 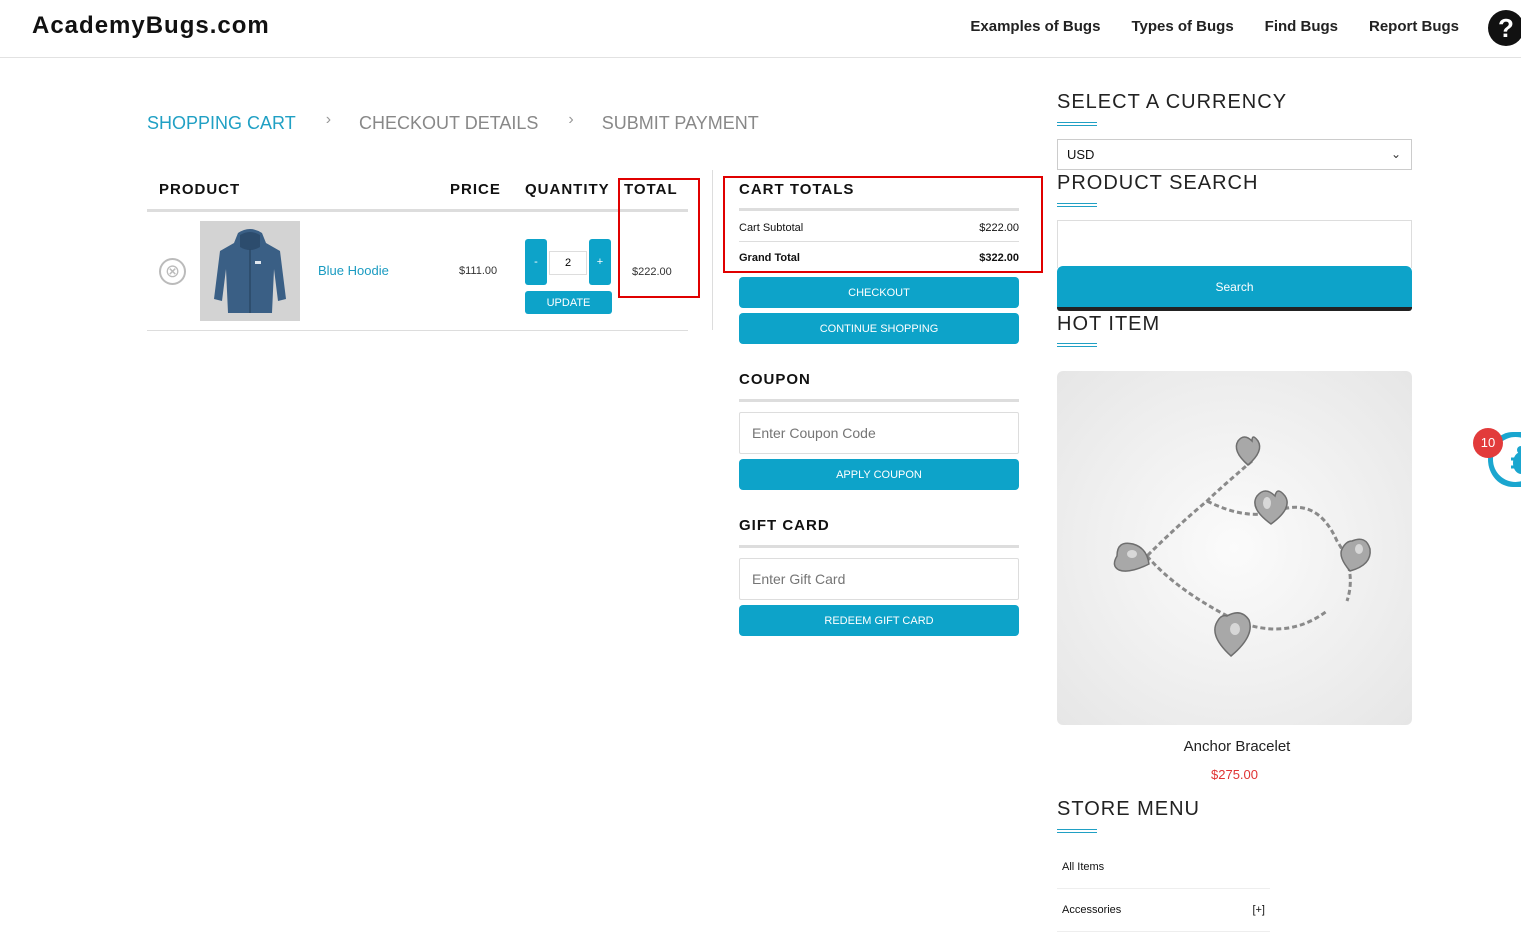 I want to click on currency-widget-title: SELECT A CURRENCY, so click(x=1172, y=102).